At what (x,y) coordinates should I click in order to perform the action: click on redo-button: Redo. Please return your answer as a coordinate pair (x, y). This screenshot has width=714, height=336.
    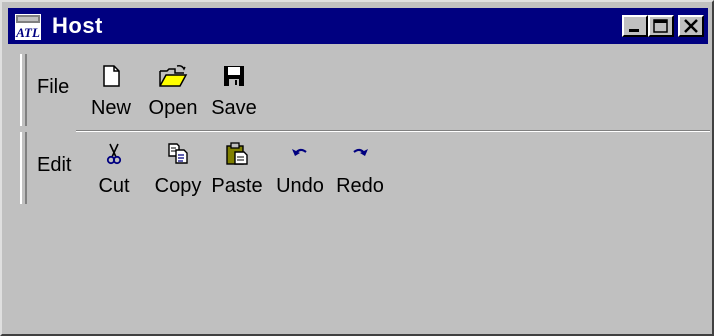
    Looking at the image, I should click on (360, 174).